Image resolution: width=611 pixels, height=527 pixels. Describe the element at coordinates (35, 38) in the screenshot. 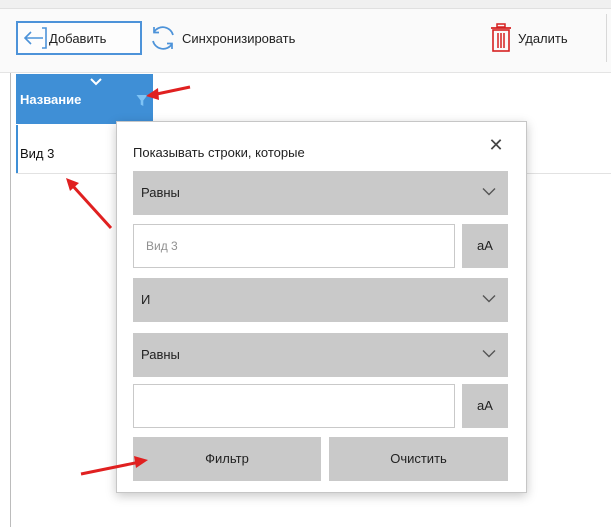

I see `back-arrow-icon` at that location.